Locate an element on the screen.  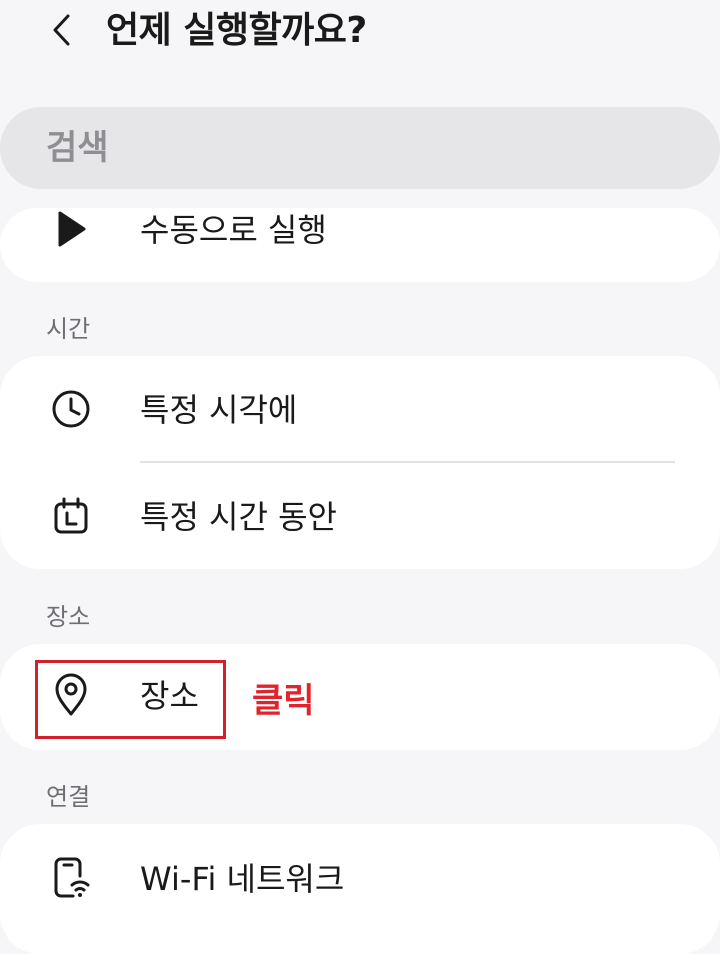
search-bar: 검색 is located at coordinates (360, 148).